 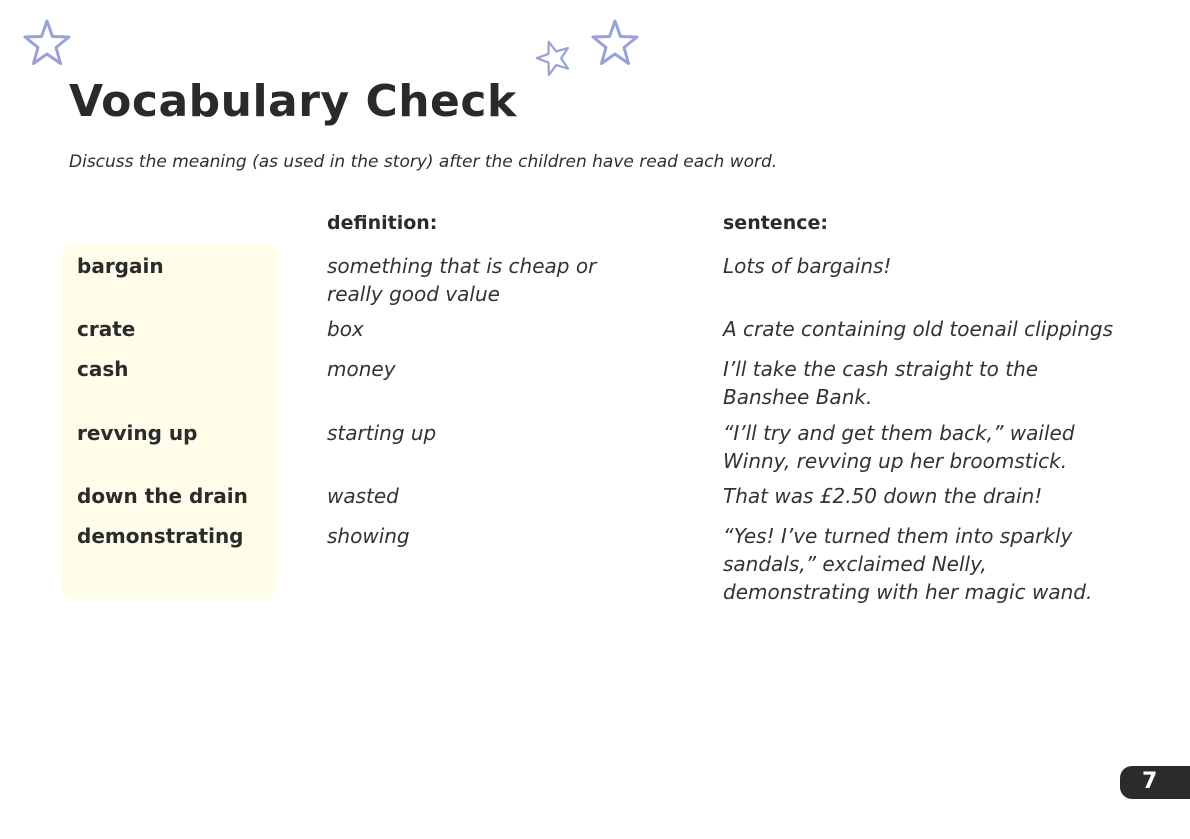 I want to click on sentence-column-heading: sentence:, so click(x=775, y=223).